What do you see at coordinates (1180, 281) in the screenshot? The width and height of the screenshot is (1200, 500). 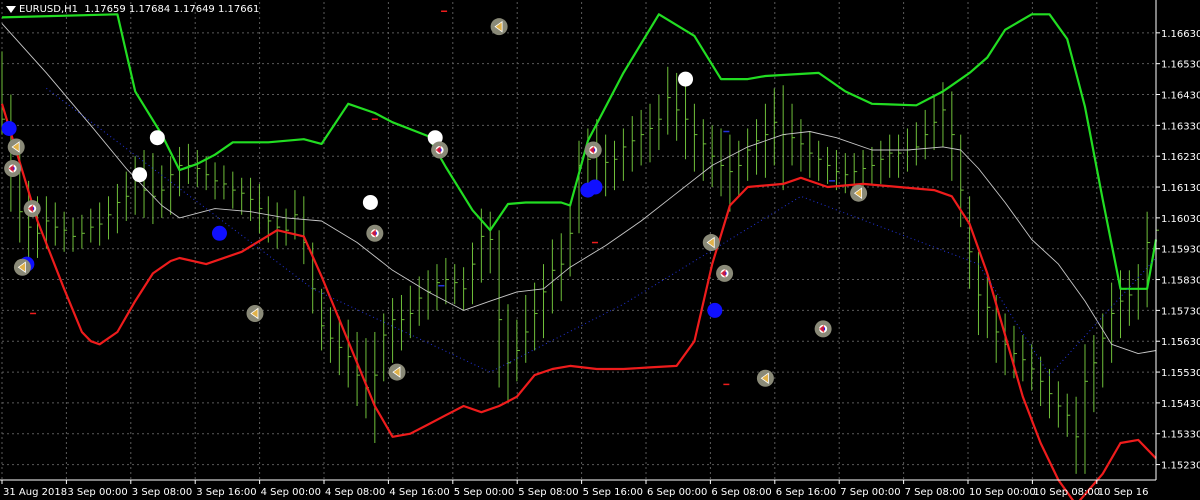 I see `price-label: 1.15830` at bounding box center [1180, 281].